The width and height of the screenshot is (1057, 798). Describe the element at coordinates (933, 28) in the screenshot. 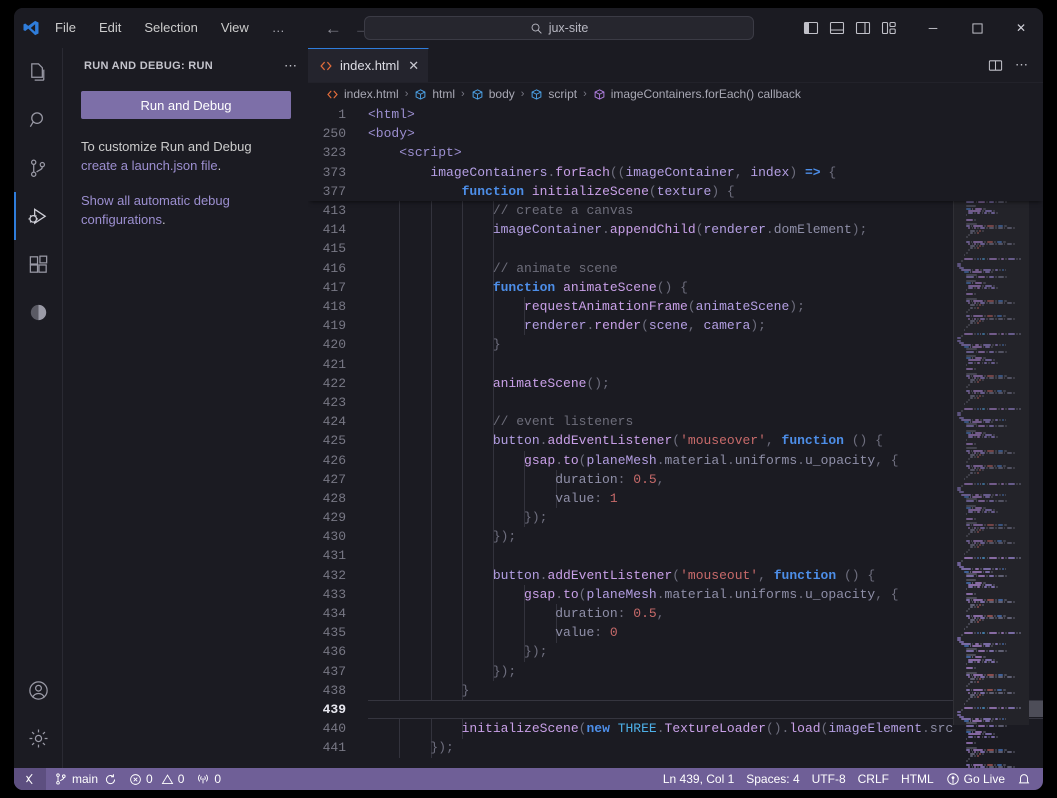

I see `minimize-button: ─` at that location.